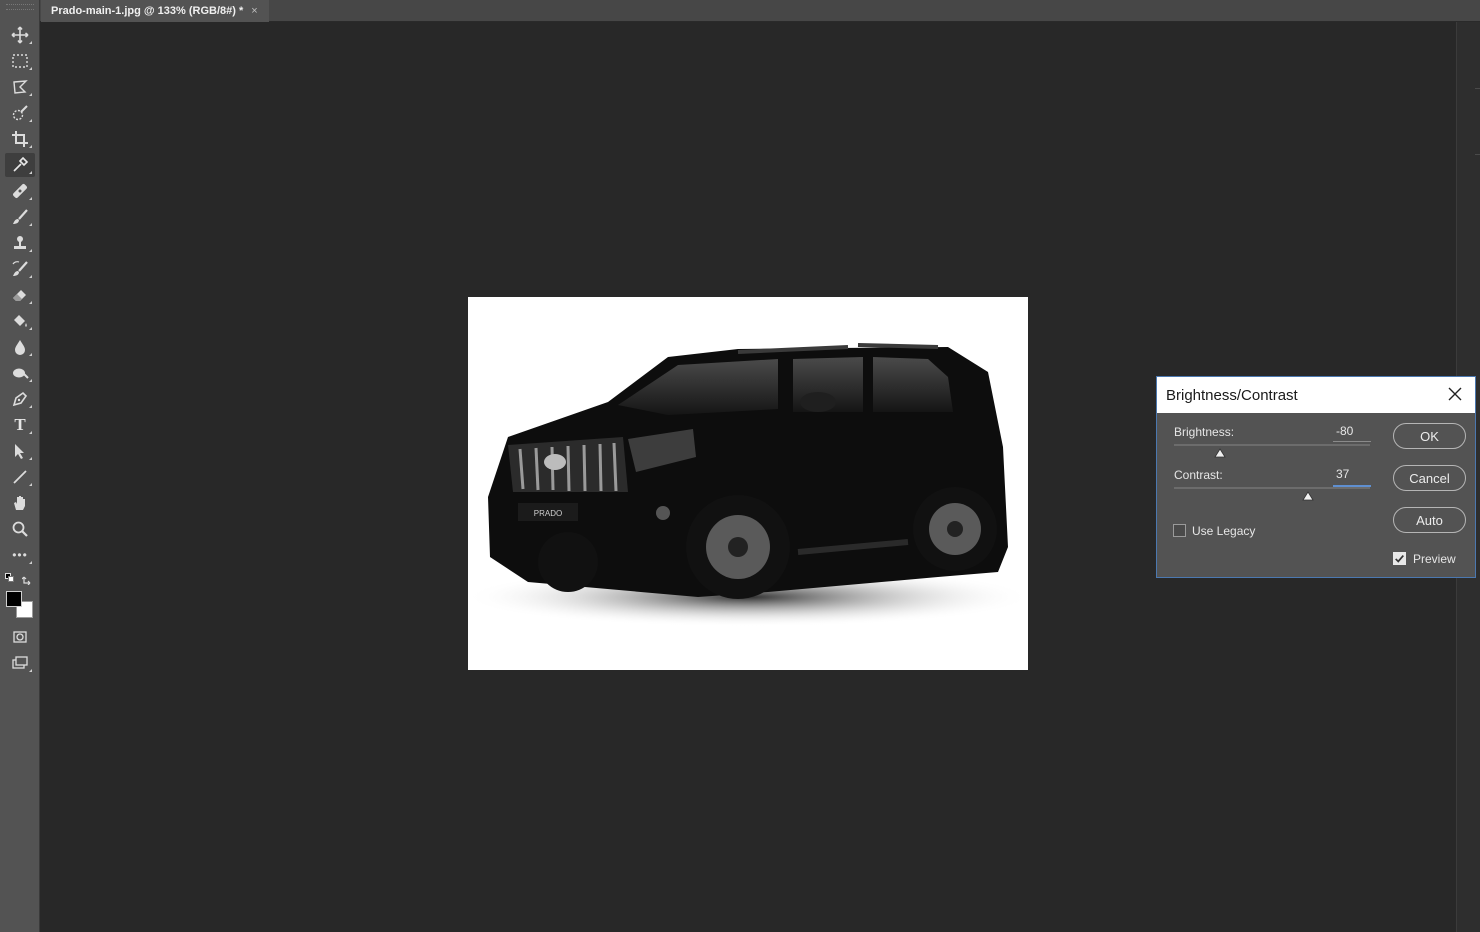 The image size is (1480, 932). I want to click on preview-label: Preview, so click(1434, 559).